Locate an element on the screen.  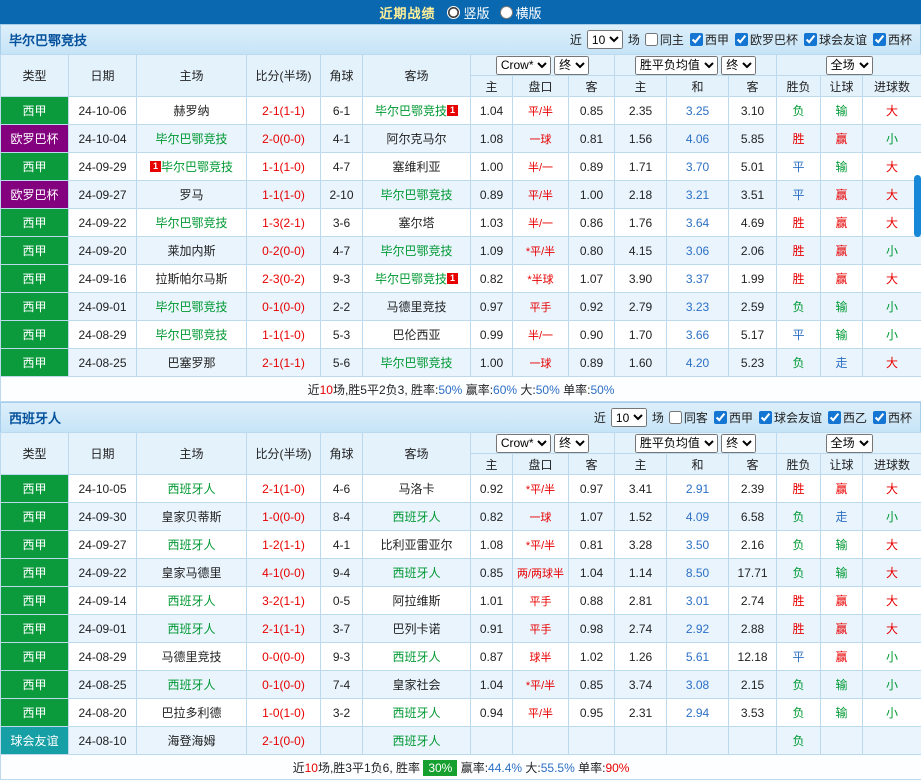
team-name: 比利亚雷亚尔 is located at coordinates (416, 545).